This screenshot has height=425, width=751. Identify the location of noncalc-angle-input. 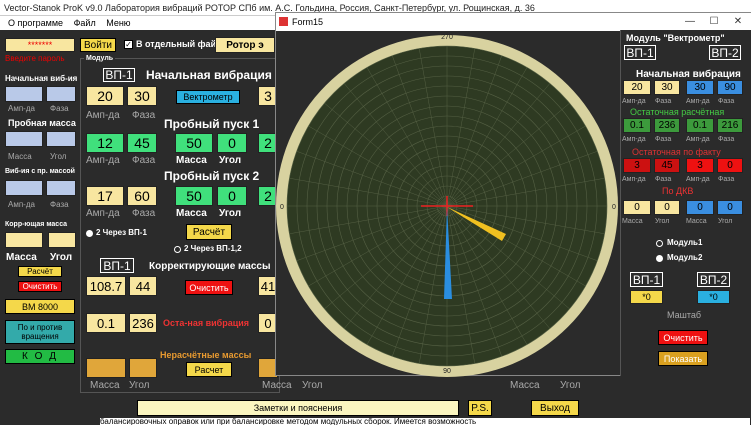
(143, 368).